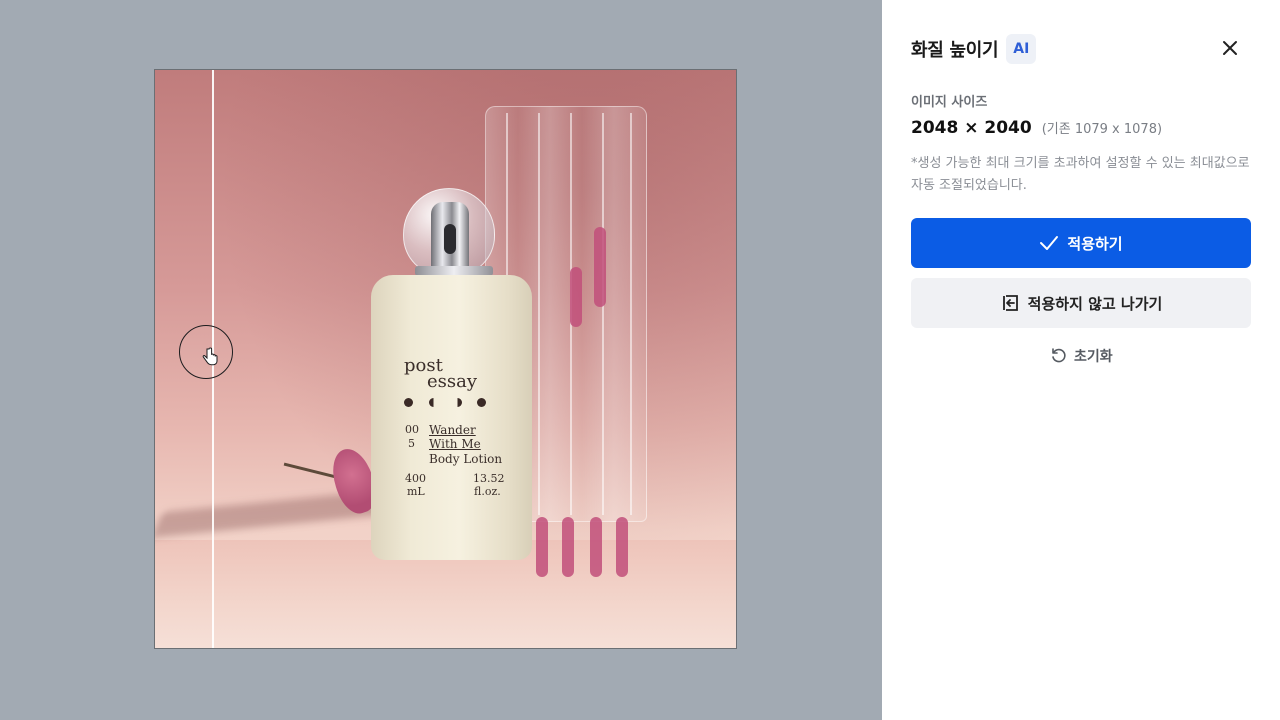  I want to click on hand-pointer-icon, so click(210, 356).